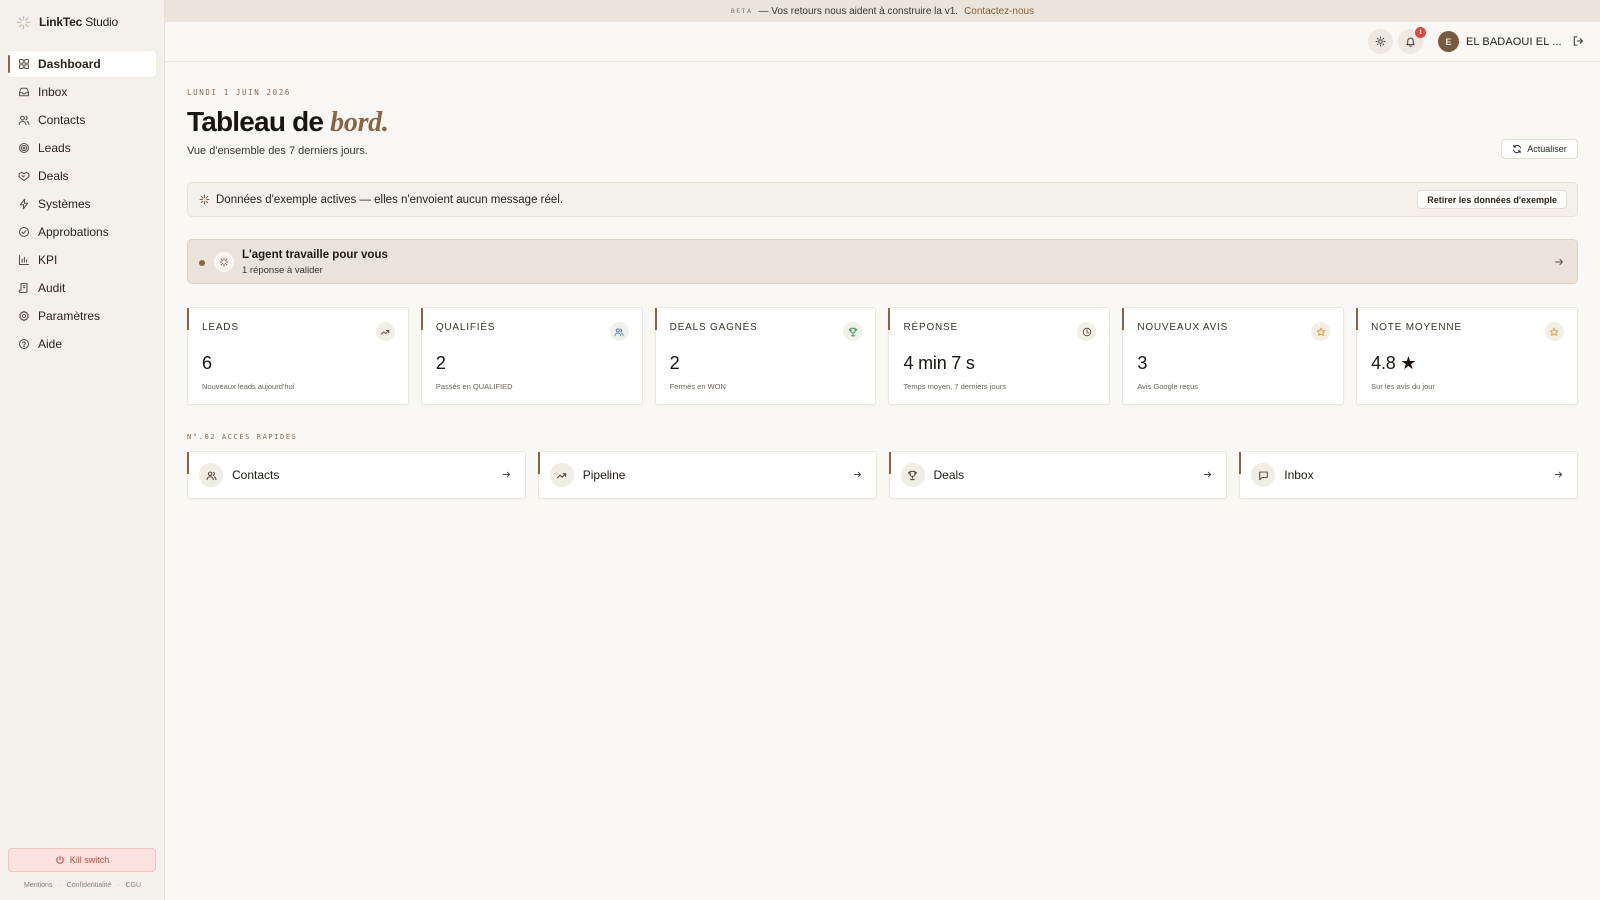 Image resolution: width=1600 pixels, height=900 pixels. Describe the element at coordinates (282, 270) in the screenshot. I see `agent-subtitle: 1 réponse à valider` at that location.